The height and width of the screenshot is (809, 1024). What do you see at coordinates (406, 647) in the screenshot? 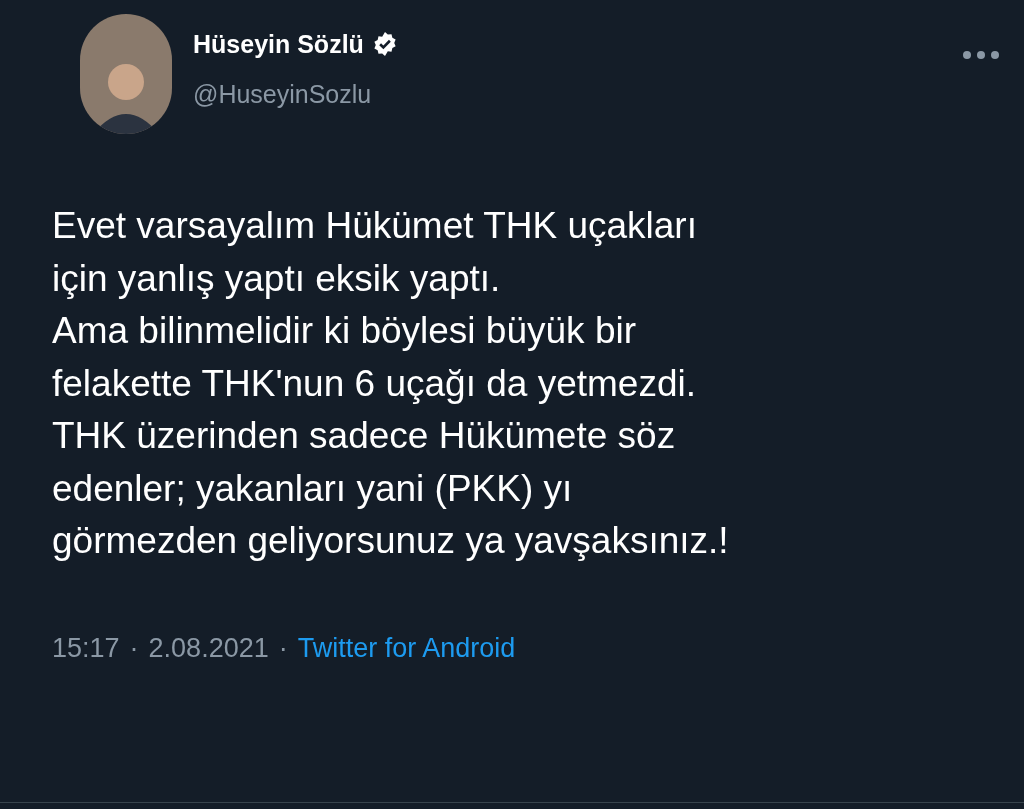
I see `source-link: Twitter for Android` at bounding box center [406, 647].